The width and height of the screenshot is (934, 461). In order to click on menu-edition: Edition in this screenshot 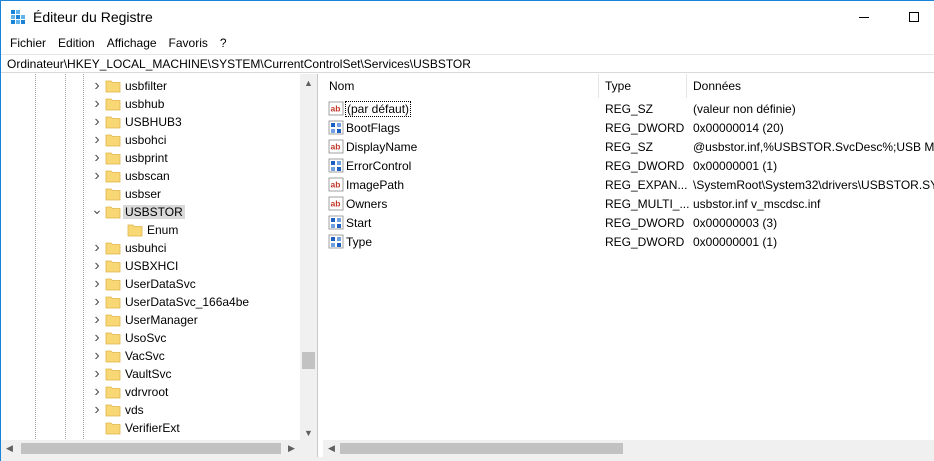, I will do `click(76, 43)`.